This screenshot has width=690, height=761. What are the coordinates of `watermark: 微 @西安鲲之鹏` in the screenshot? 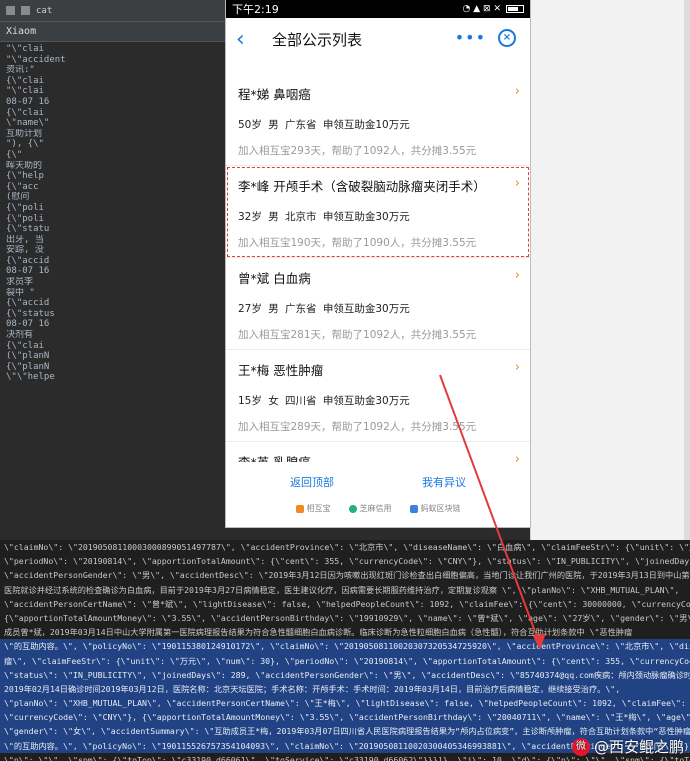 It's located at (627, 746).